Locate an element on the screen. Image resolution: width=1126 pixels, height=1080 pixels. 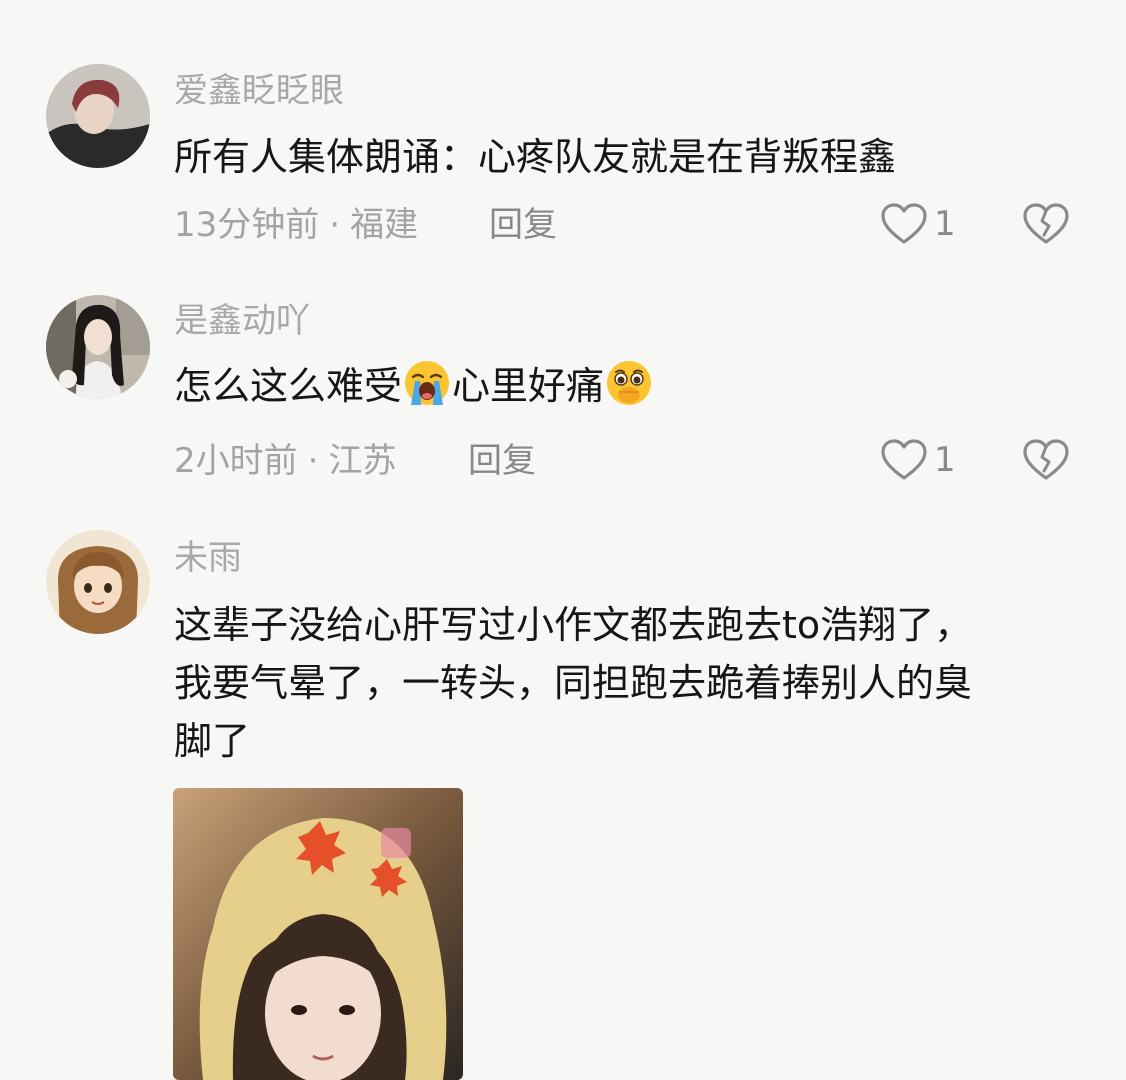
comment-text-line: 这辈子没给心肝写过小作文都去跑去to浩翔了， is located at coordinates (573, 625).